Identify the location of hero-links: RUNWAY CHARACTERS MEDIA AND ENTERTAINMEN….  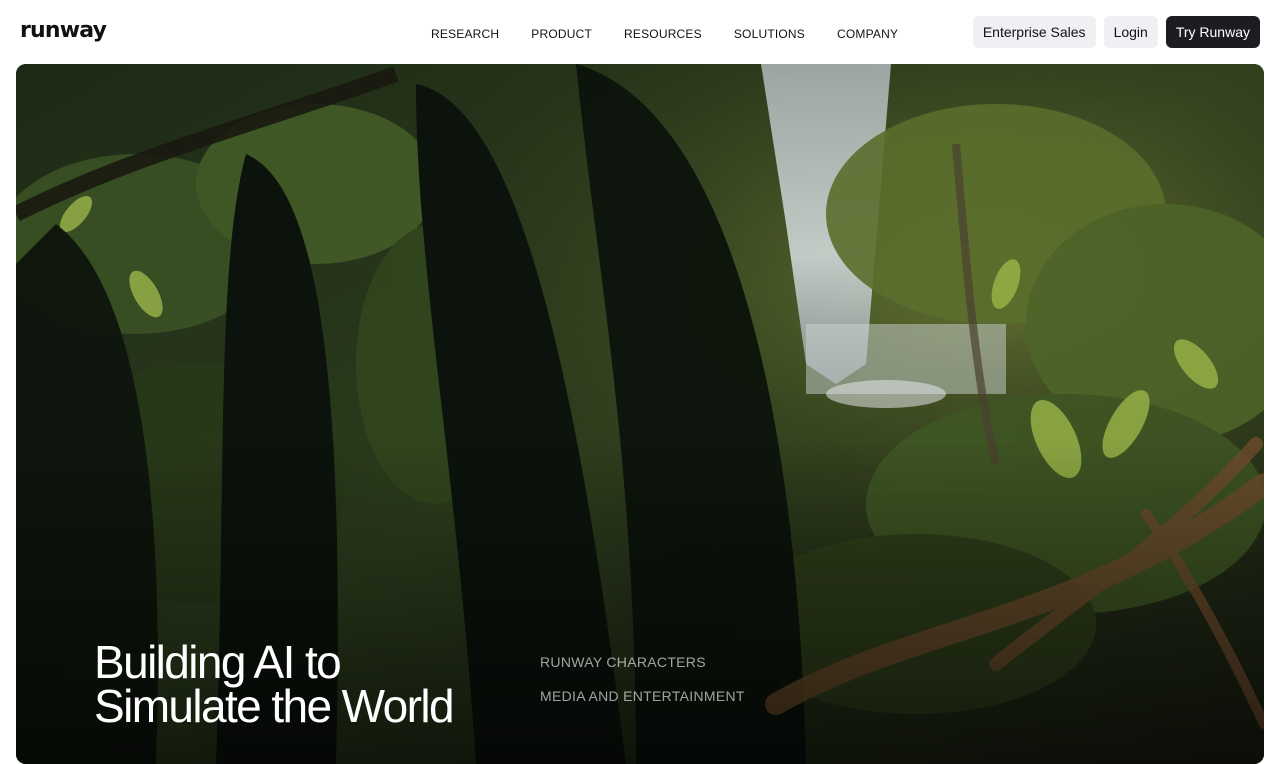
(642, 686).